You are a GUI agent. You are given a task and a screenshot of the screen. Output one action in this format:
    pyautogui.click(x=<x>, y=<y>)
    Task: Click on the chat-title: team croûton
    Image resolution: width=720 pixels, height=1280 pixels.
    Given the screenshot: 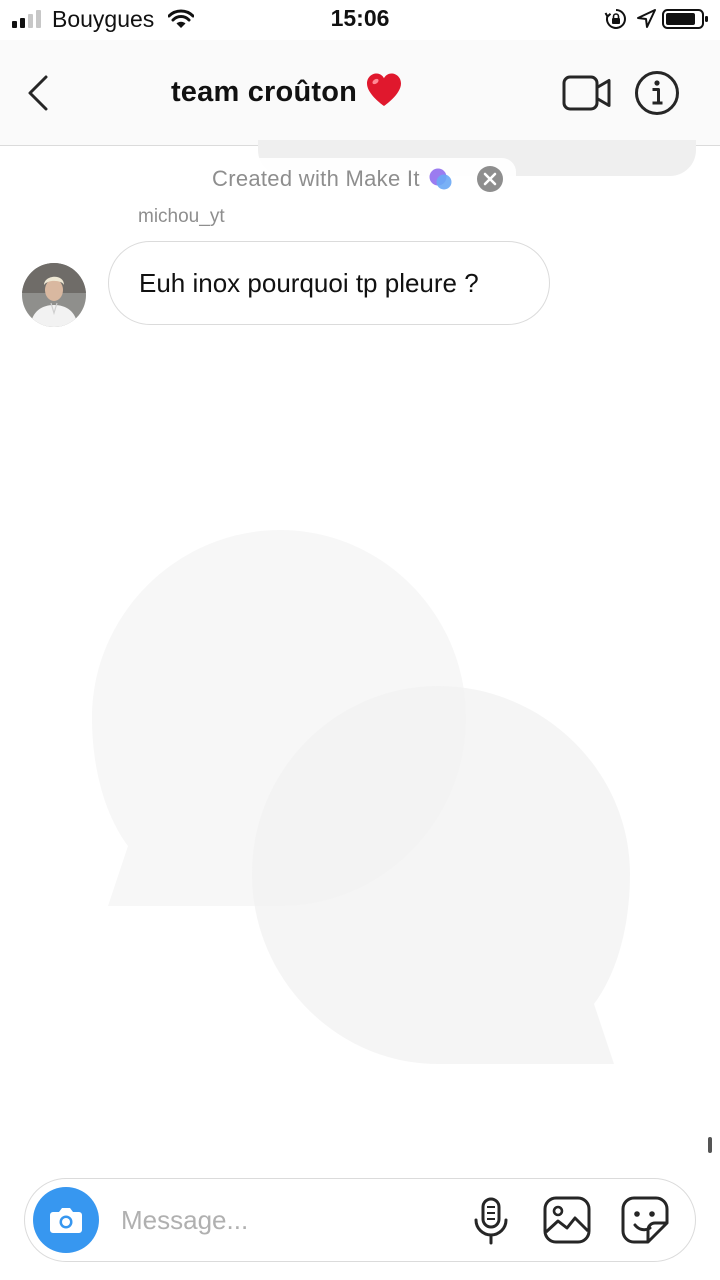 What is the action you would take?
    pyautogui.click(x=264, y=92)
    